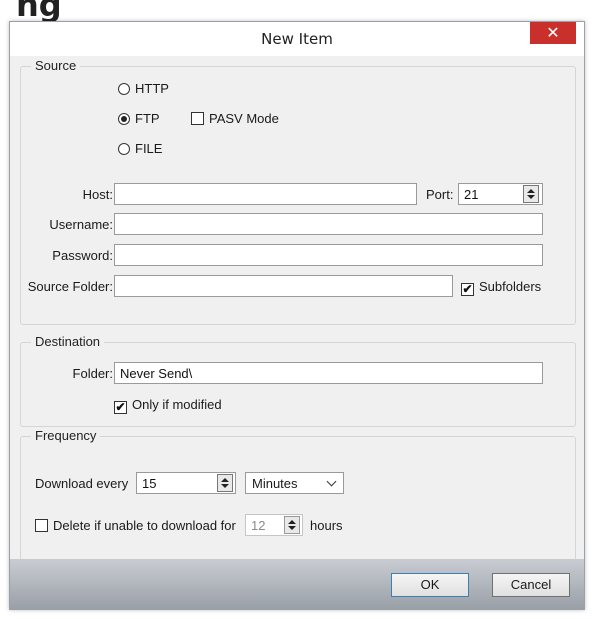 The image size is (594, 619). Describe the element at coordinates (82, 483) in the screenshot. I see `download-every-label: Download every` at that location.